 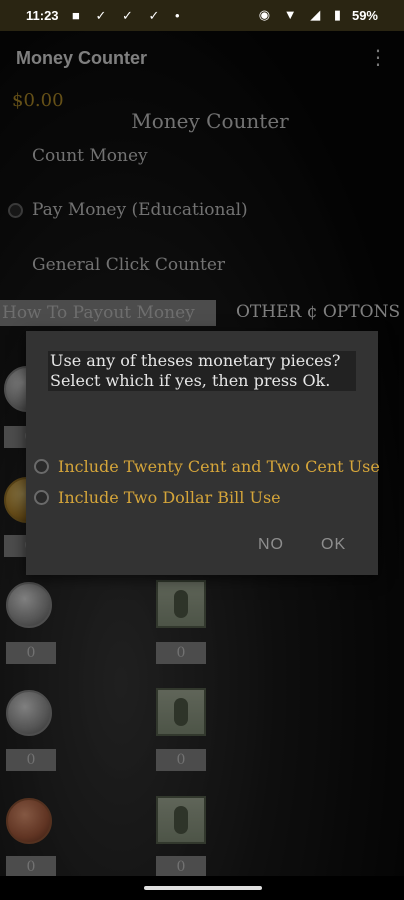 I want to click on status-bar: 11:23 ■ ✓ ✓ ✓ • ◉ ▼ ◢ ▮ 59%, so click(x=202, y=15).